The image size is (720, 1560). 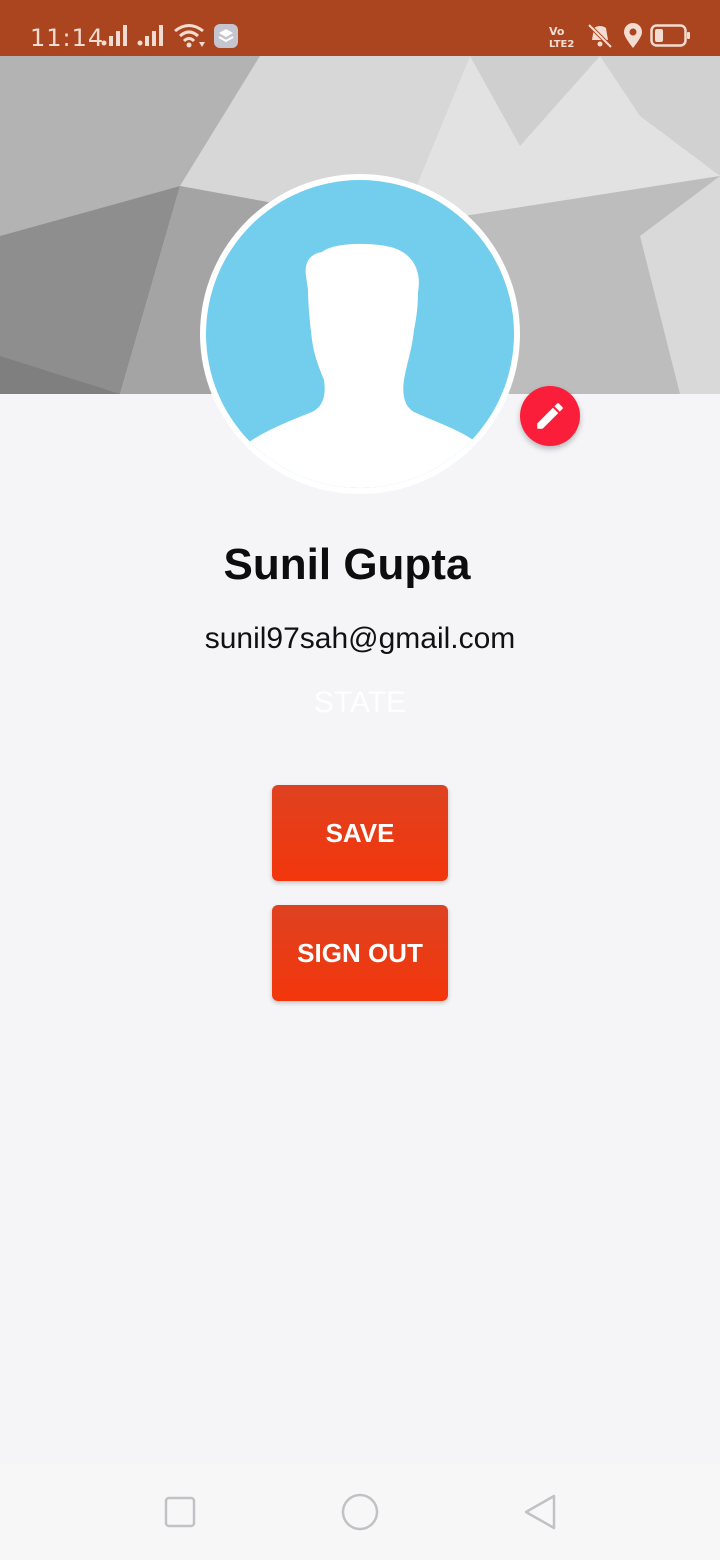 What do you see at coordinates (360, 953) in the screenshot?
I see `sign-out-button: SIGN OUT` at bounding box center [360, 953].